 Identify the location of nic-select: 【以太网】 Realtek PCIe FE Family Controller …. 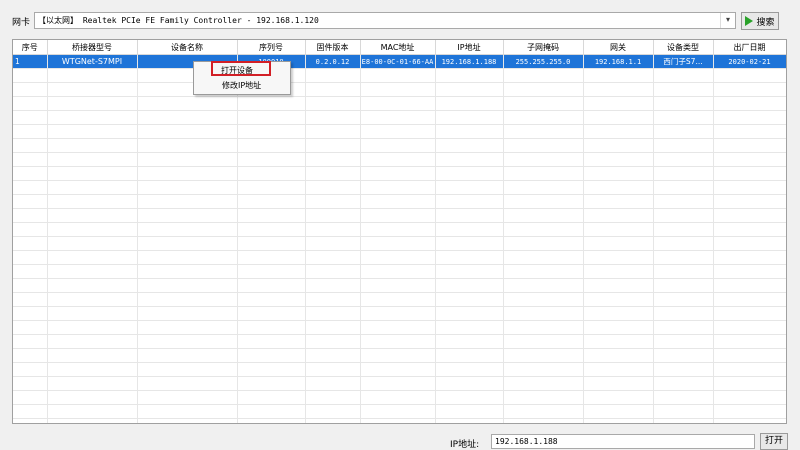
(385, 20).